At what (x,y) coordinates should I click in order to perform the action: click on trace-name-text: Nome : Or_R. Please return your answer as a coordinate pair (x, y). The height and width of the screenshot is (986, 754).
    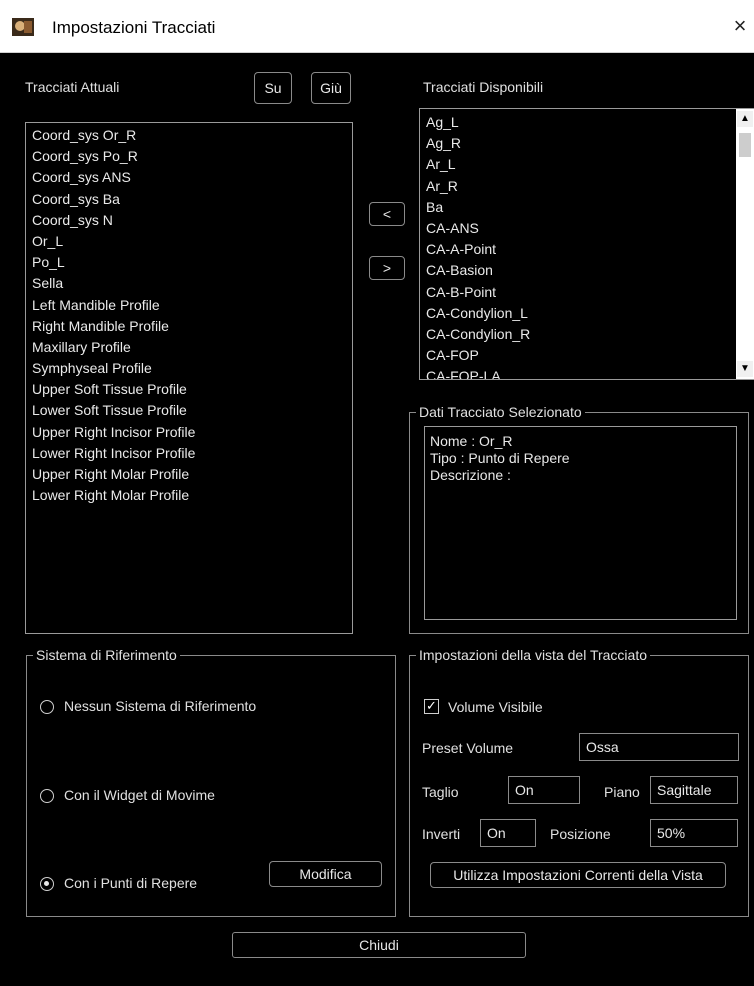
    Looking at the image, I should click on (471, 441).